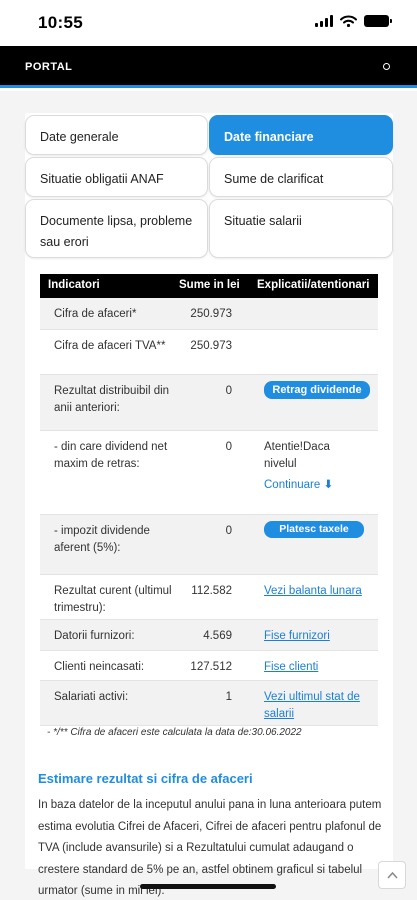 The width and height of the screenshot is (417, 900). I want to click on scroll-to-top-button, so click(392, 875).